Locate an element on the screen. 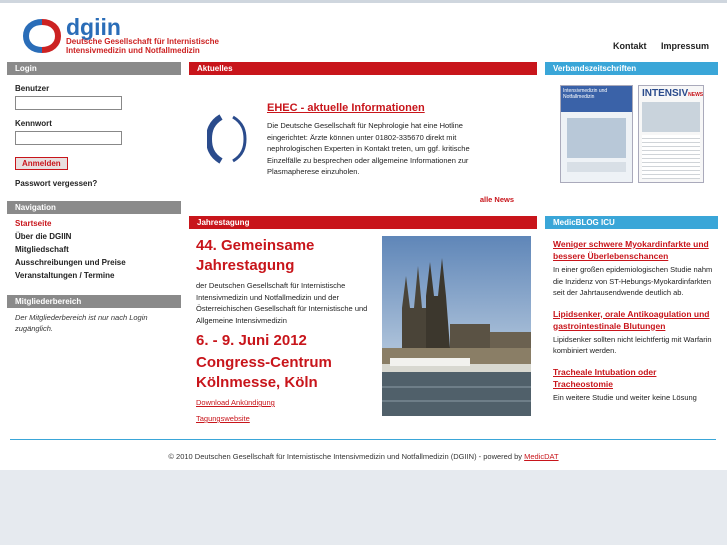  nav-impressum-link: Impressum is located at coordinates (685, 46).